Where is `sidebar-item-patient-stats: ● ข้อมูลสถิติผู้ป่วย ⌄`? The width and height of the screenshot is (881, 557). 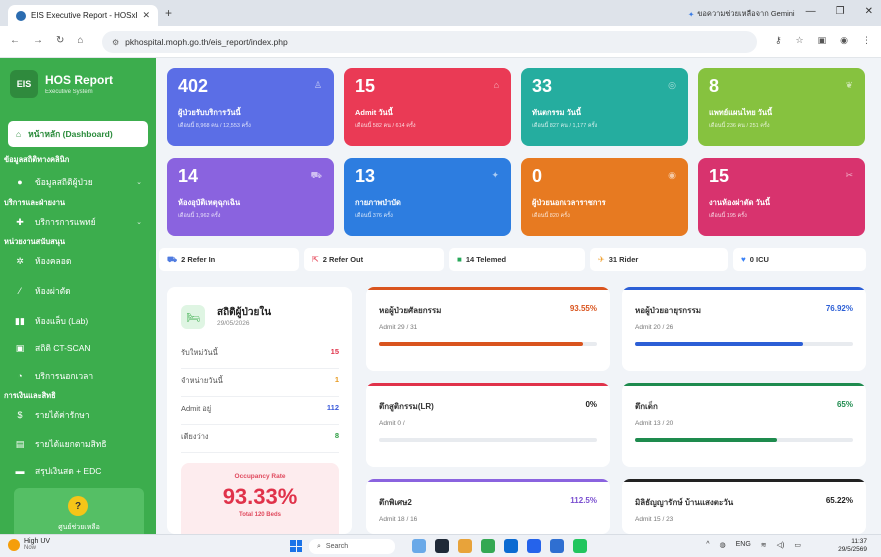
sidebar-item-patient-stats: ● ข้อมูลสถิติผู้ป่วย ⌄ is located at coordinates (78, 182).